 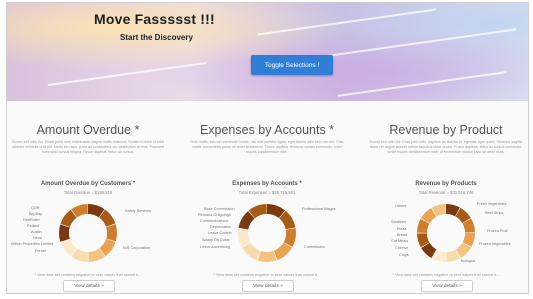 What do you see at coordinates (267, 184) in the screenshot?
I see `chart-title: Expenses by Accounts *` at bounding box center [267, 184].